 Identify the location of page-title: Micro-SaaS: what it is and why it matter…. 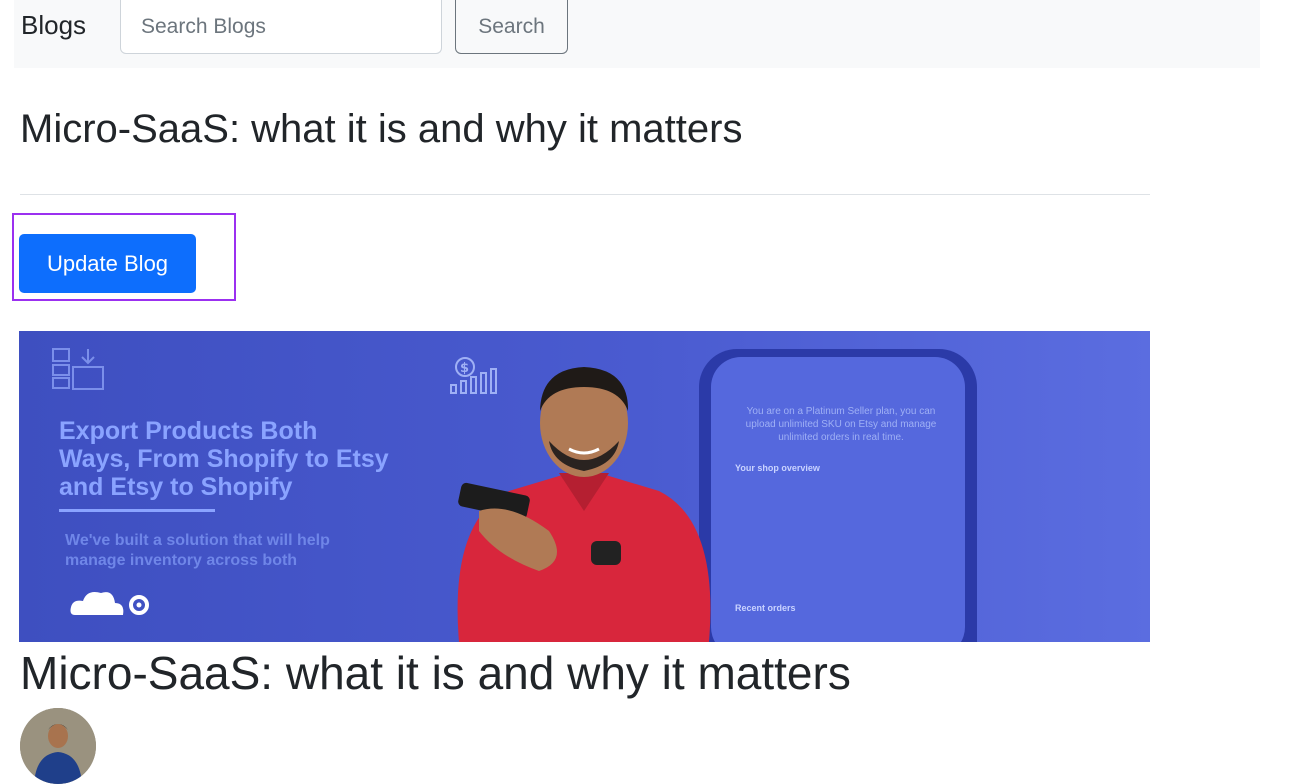
(381, 129).